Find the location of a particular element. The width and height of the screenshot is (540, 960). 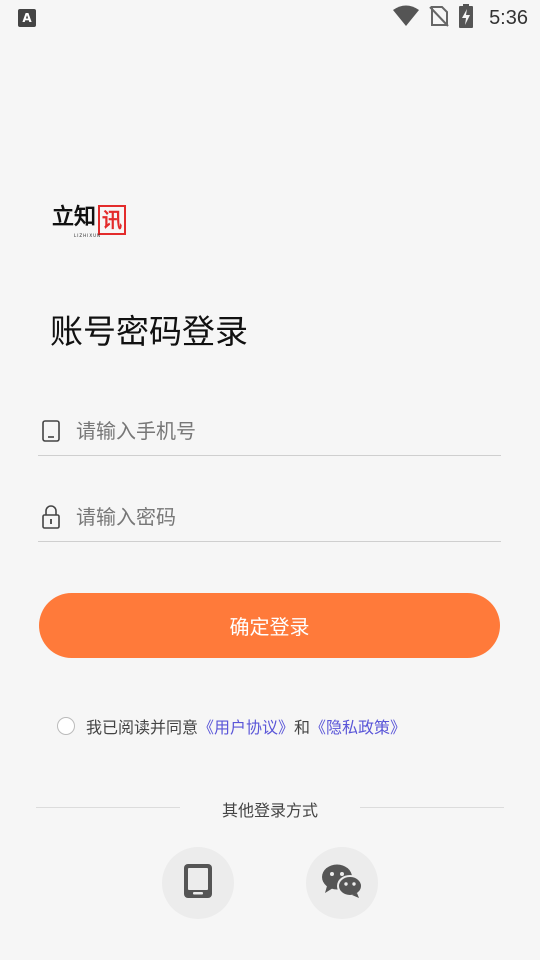

agreement-prefix: 我已阅读并同意 is located at coordinates (142, 727).